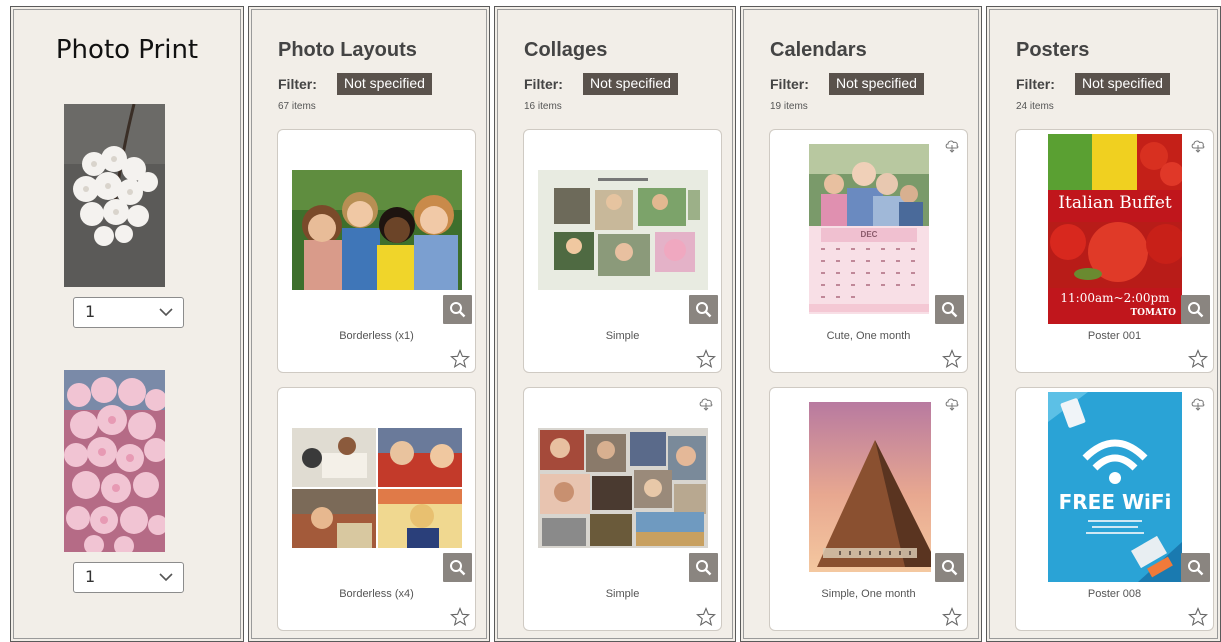  Describe the element at coordinates (347, 50) in the screenshot. I see `category-title: Photo Layouts` at that location.